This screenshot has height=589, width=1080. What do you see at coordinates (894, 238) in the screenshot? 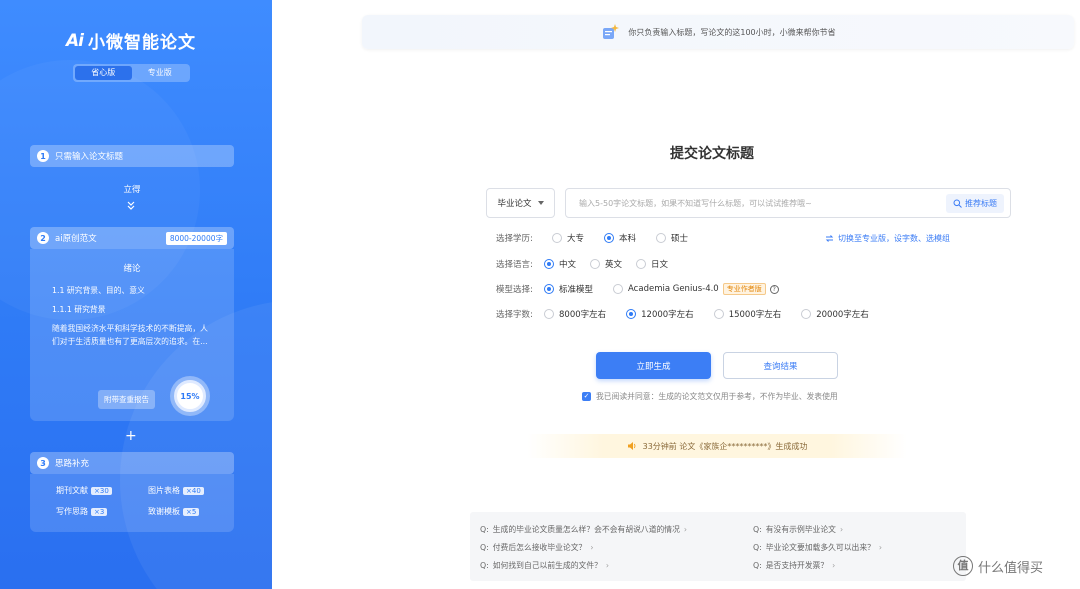
I see `switch-pro-label: 切换至专业版，设字数、选模组` at bounding box center [894, 238].